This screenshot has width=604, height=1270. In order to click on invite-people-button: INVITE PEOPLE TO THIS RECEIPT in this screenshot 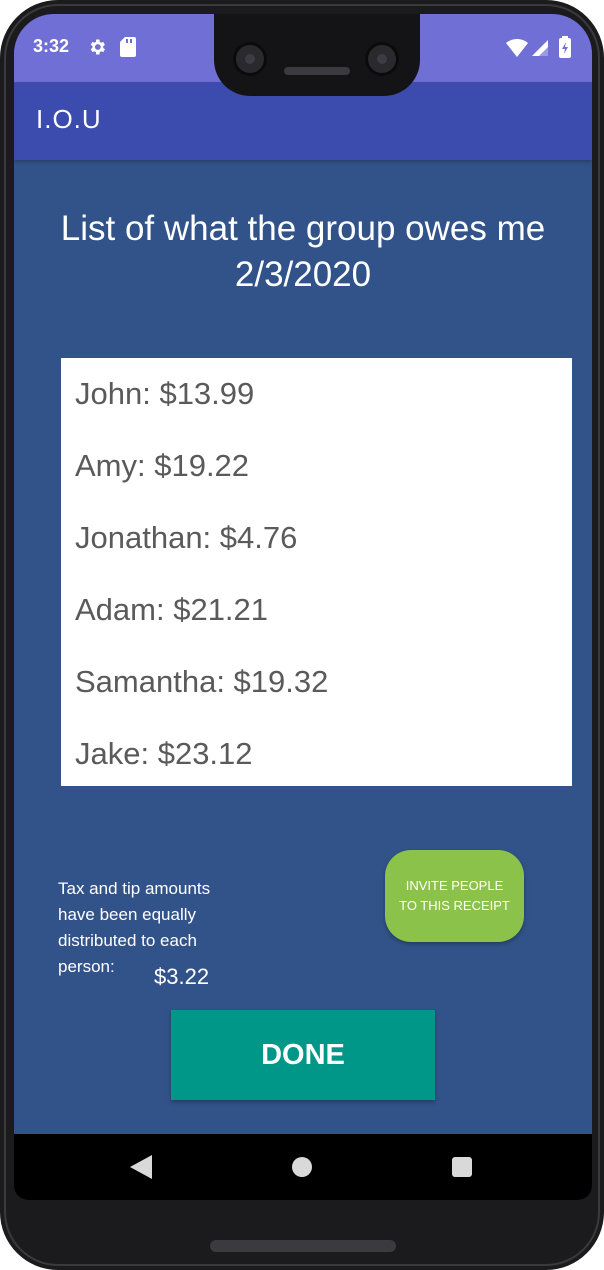, I will do `click(454, 896)`.